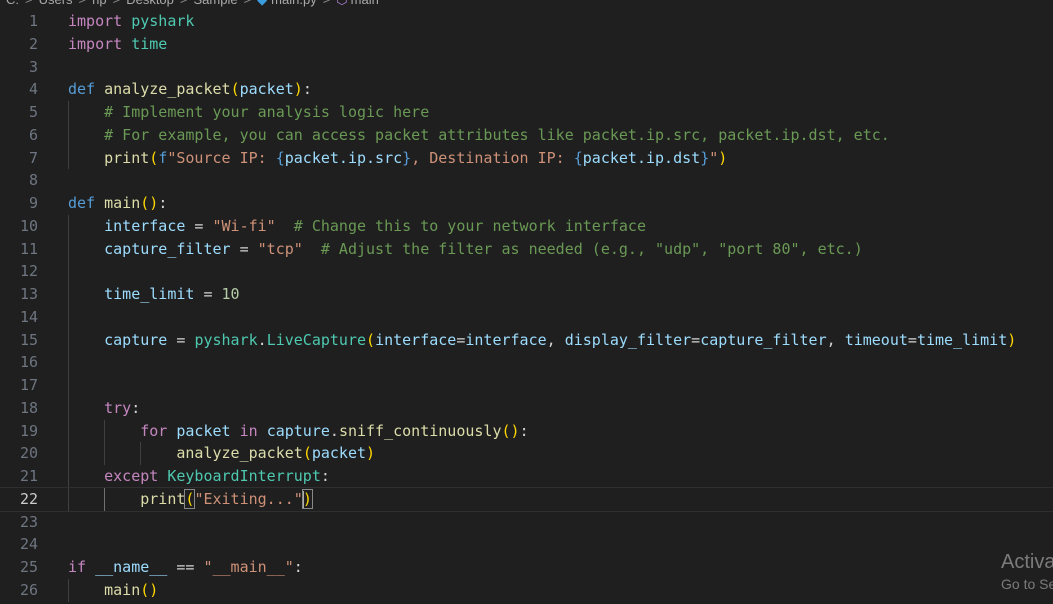 This screenshot has width=1053, height=604. I want to click on code-line: 24, so click(526, 544).